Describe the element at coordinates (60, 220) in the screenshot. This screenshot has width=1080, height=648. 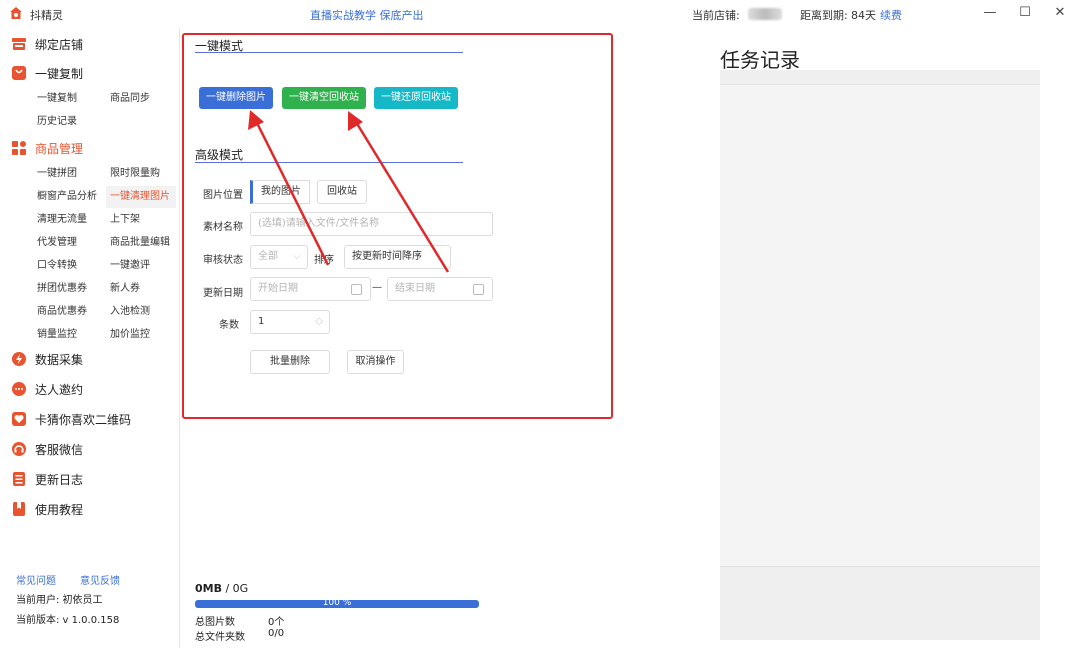
I see `sub-clean-no-traffic: 清理无流量` at that location.